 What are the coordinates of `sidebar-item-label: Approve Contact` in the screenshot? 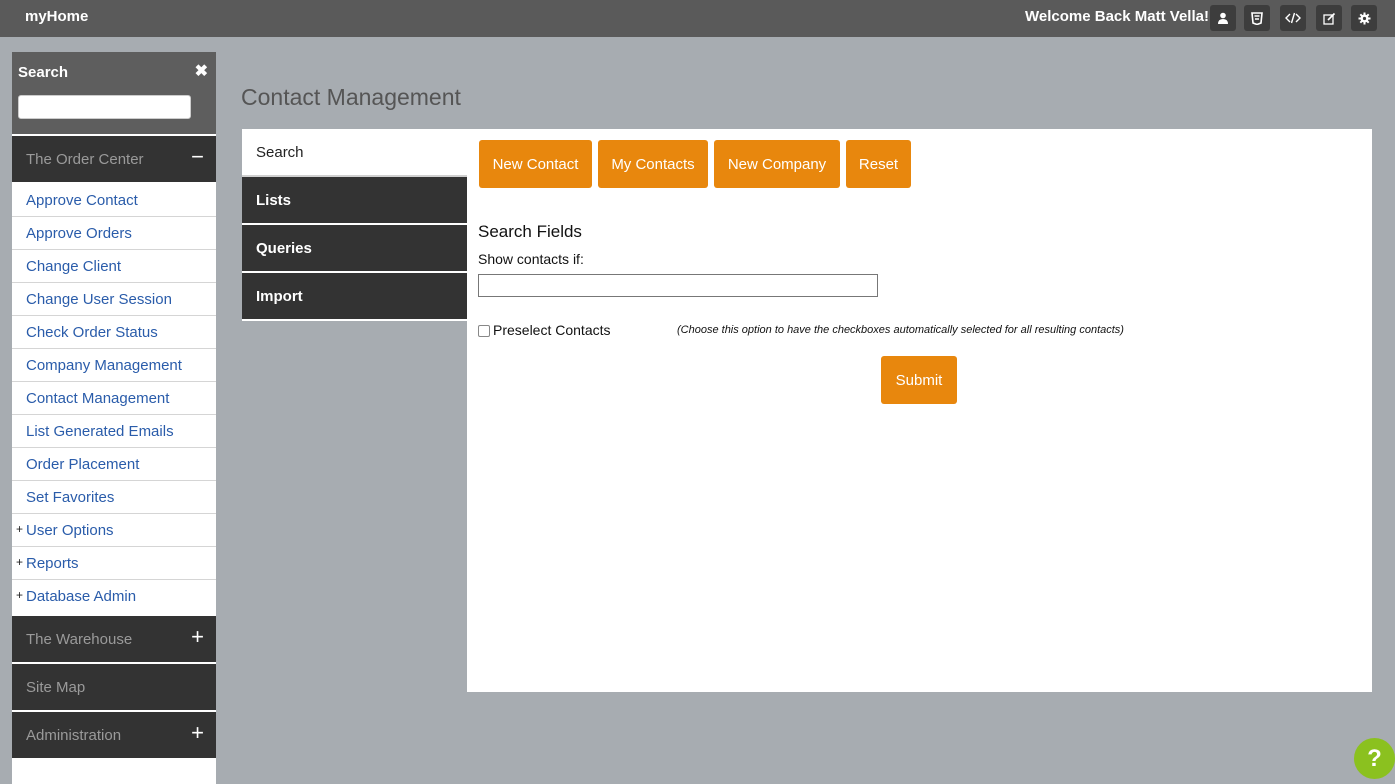 It's located at (82, 200).